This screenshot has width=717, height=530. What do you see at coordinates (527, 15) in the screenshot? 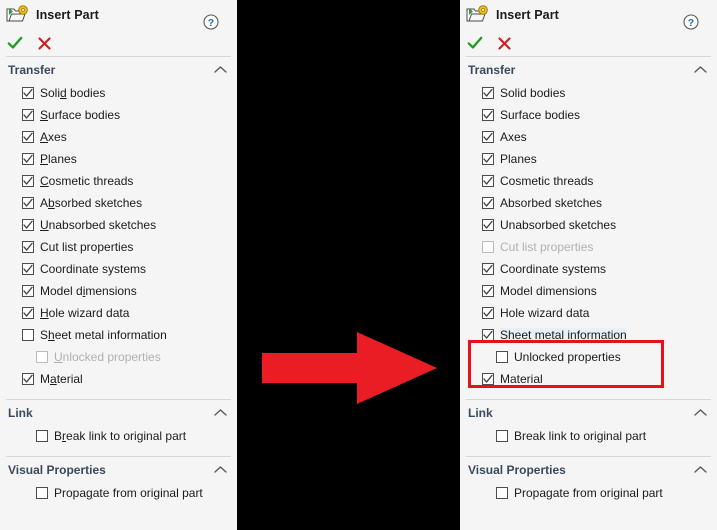
I see `page-title: Insert Part` at bounding box center [527, 15].